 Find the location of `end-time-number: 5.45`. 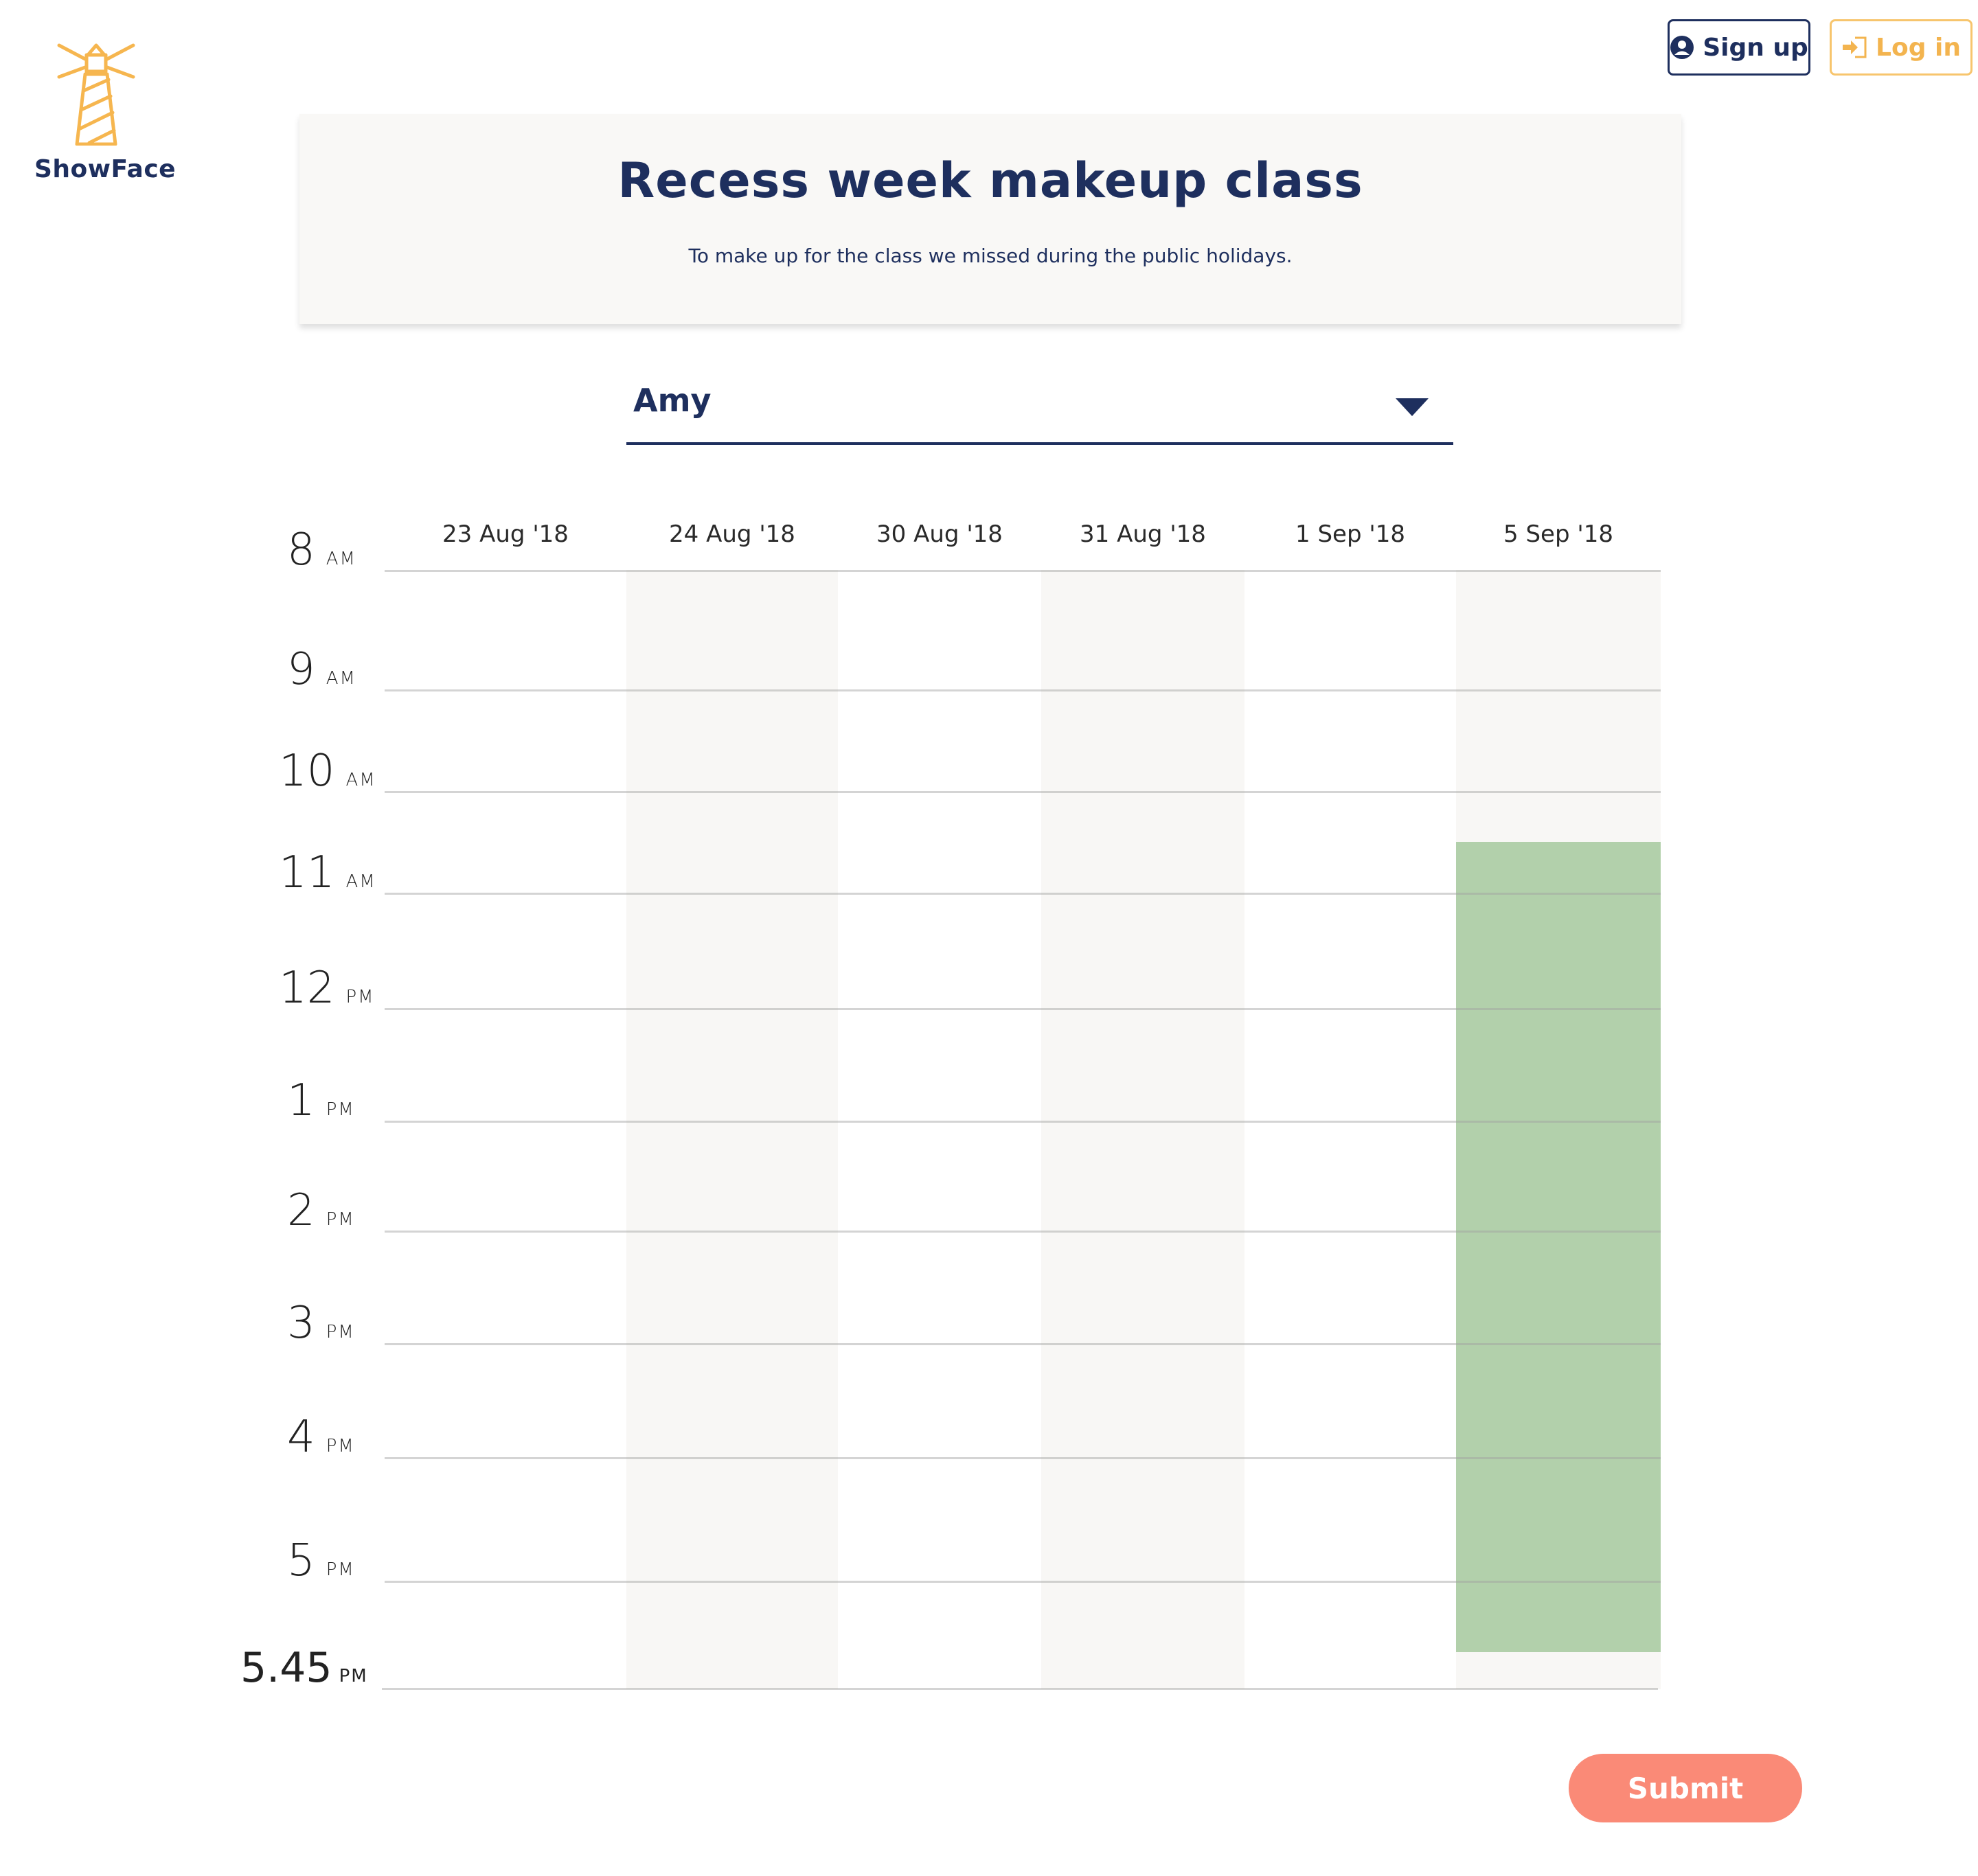

end-time-number: 5.45 is located at coordinates (286, 1668).